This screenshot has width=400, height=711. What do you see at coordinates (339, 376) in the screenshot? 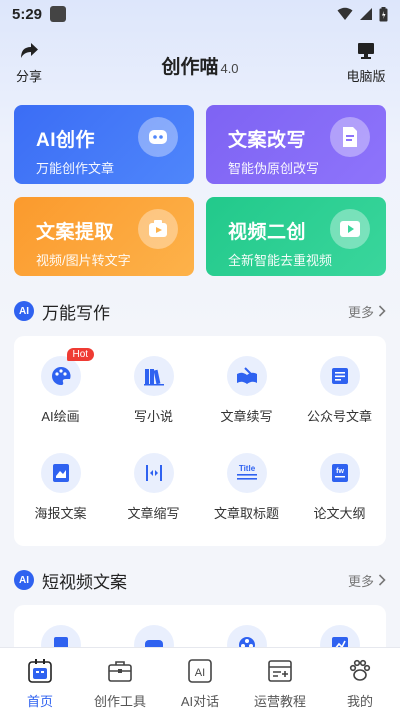
I see `article-icon` at bounding box center [339, 376].